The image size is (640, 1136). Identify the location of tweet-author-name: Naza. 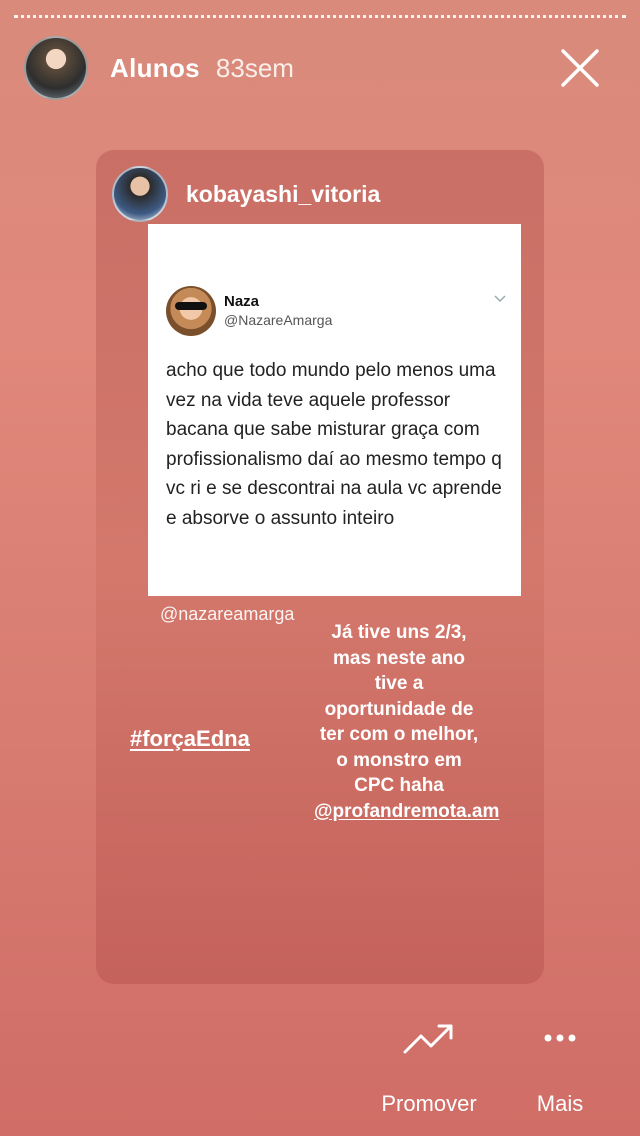
(242, 301).